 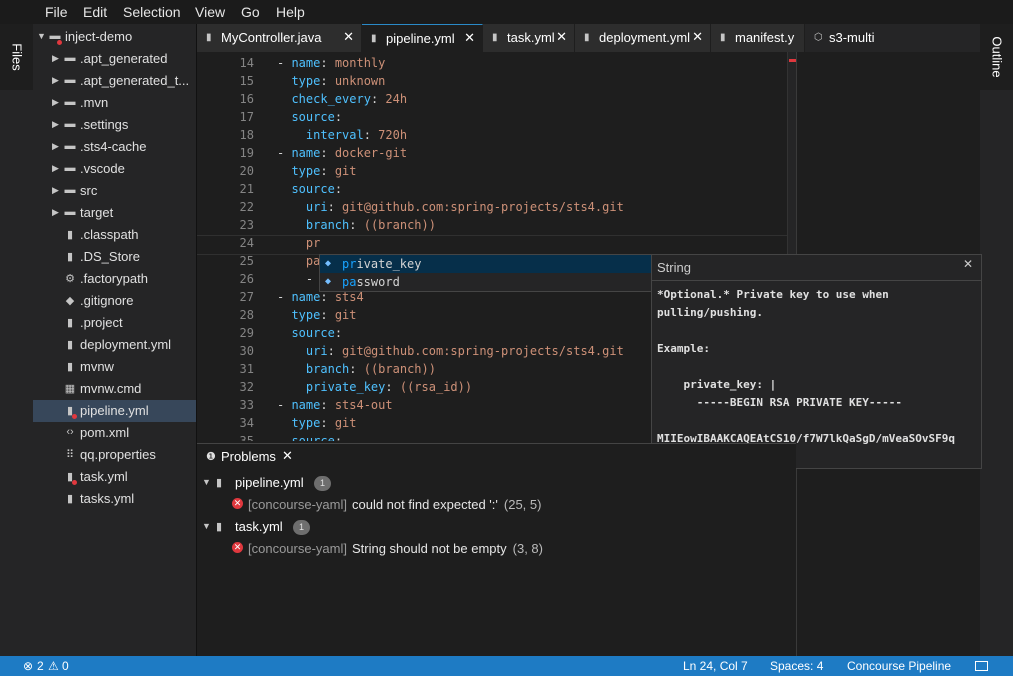 What do you see at coordinates (306, 423) in the screenshot?
I see `code-token: type` at bounding box center [306, 423].